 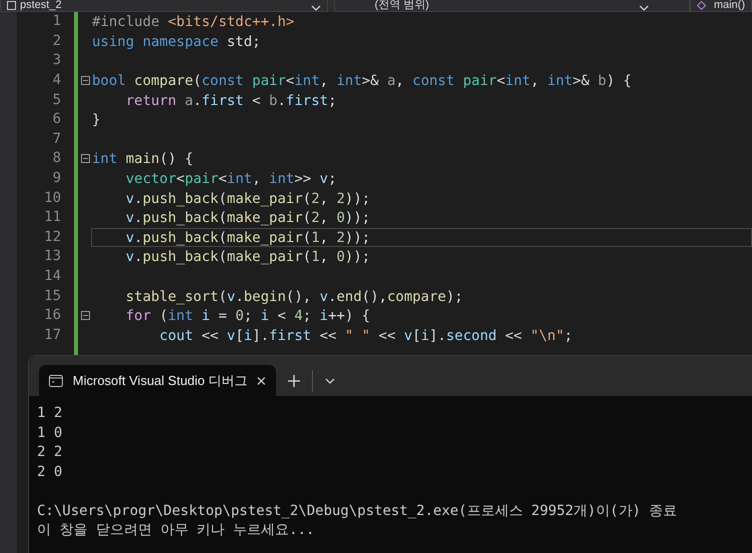 I want to click on line-number: 6, so click(x=56, y=120).